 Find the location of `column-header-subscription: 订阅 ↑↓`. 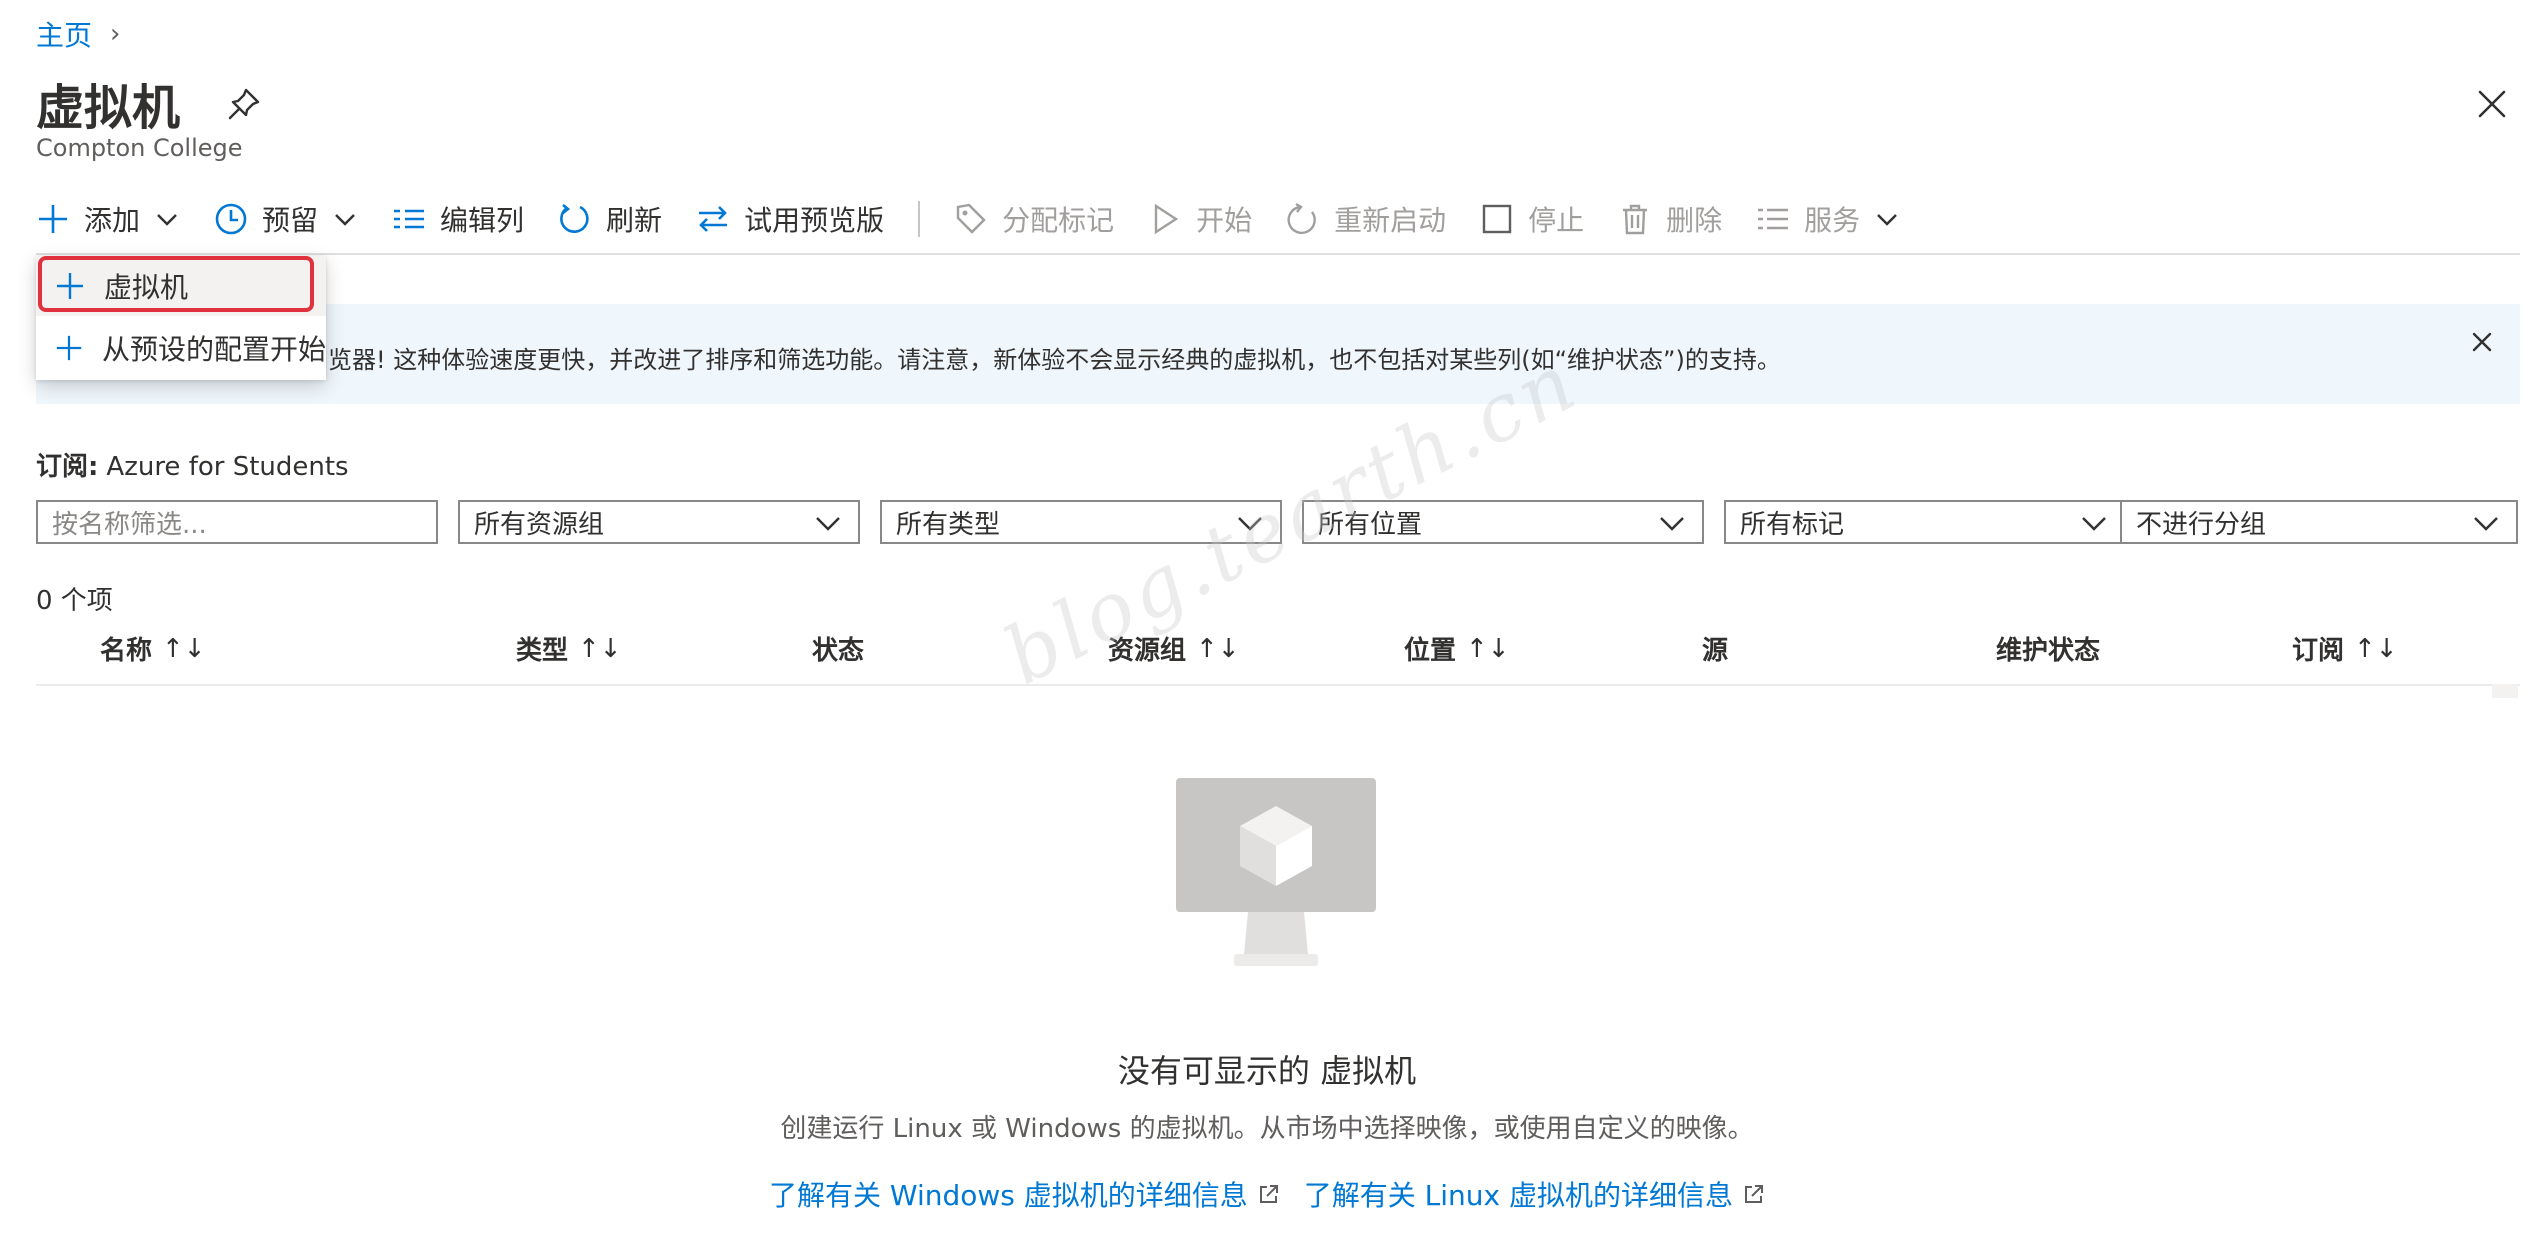

column-header-subscription: 订阅 ↑↓ is located at coordinates (2345, 648).